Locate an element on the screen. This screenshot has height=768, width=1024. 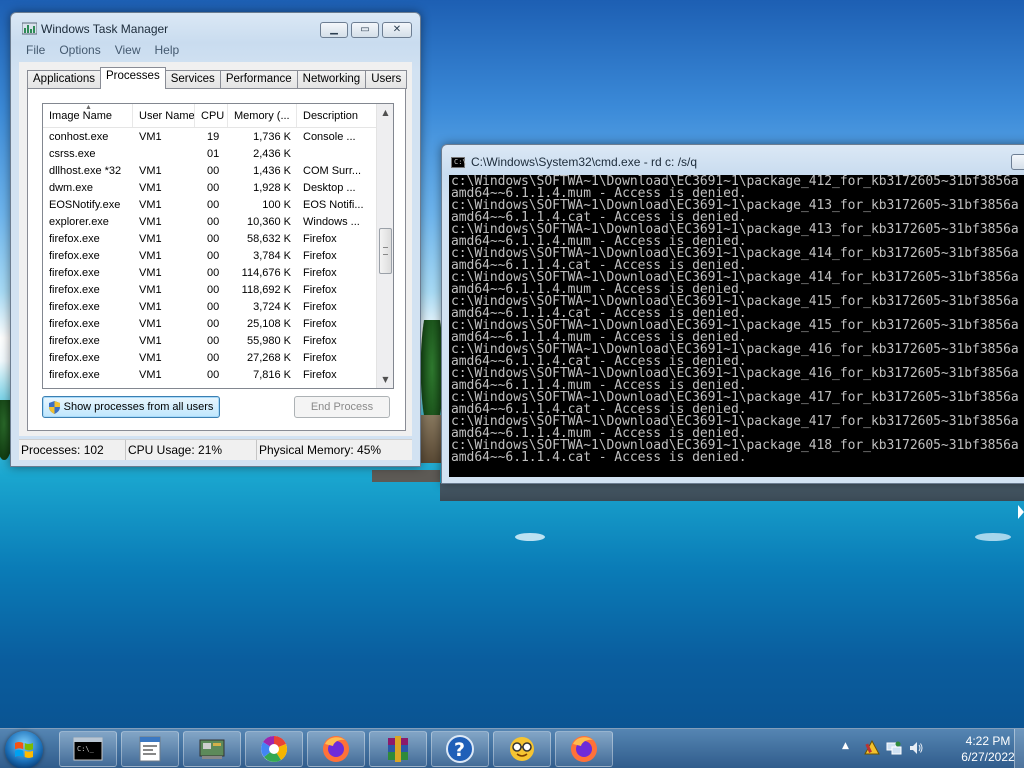
process-row: firefox.exe VM1 00 25,108 K Firefox is located at coordinates (218, 323).